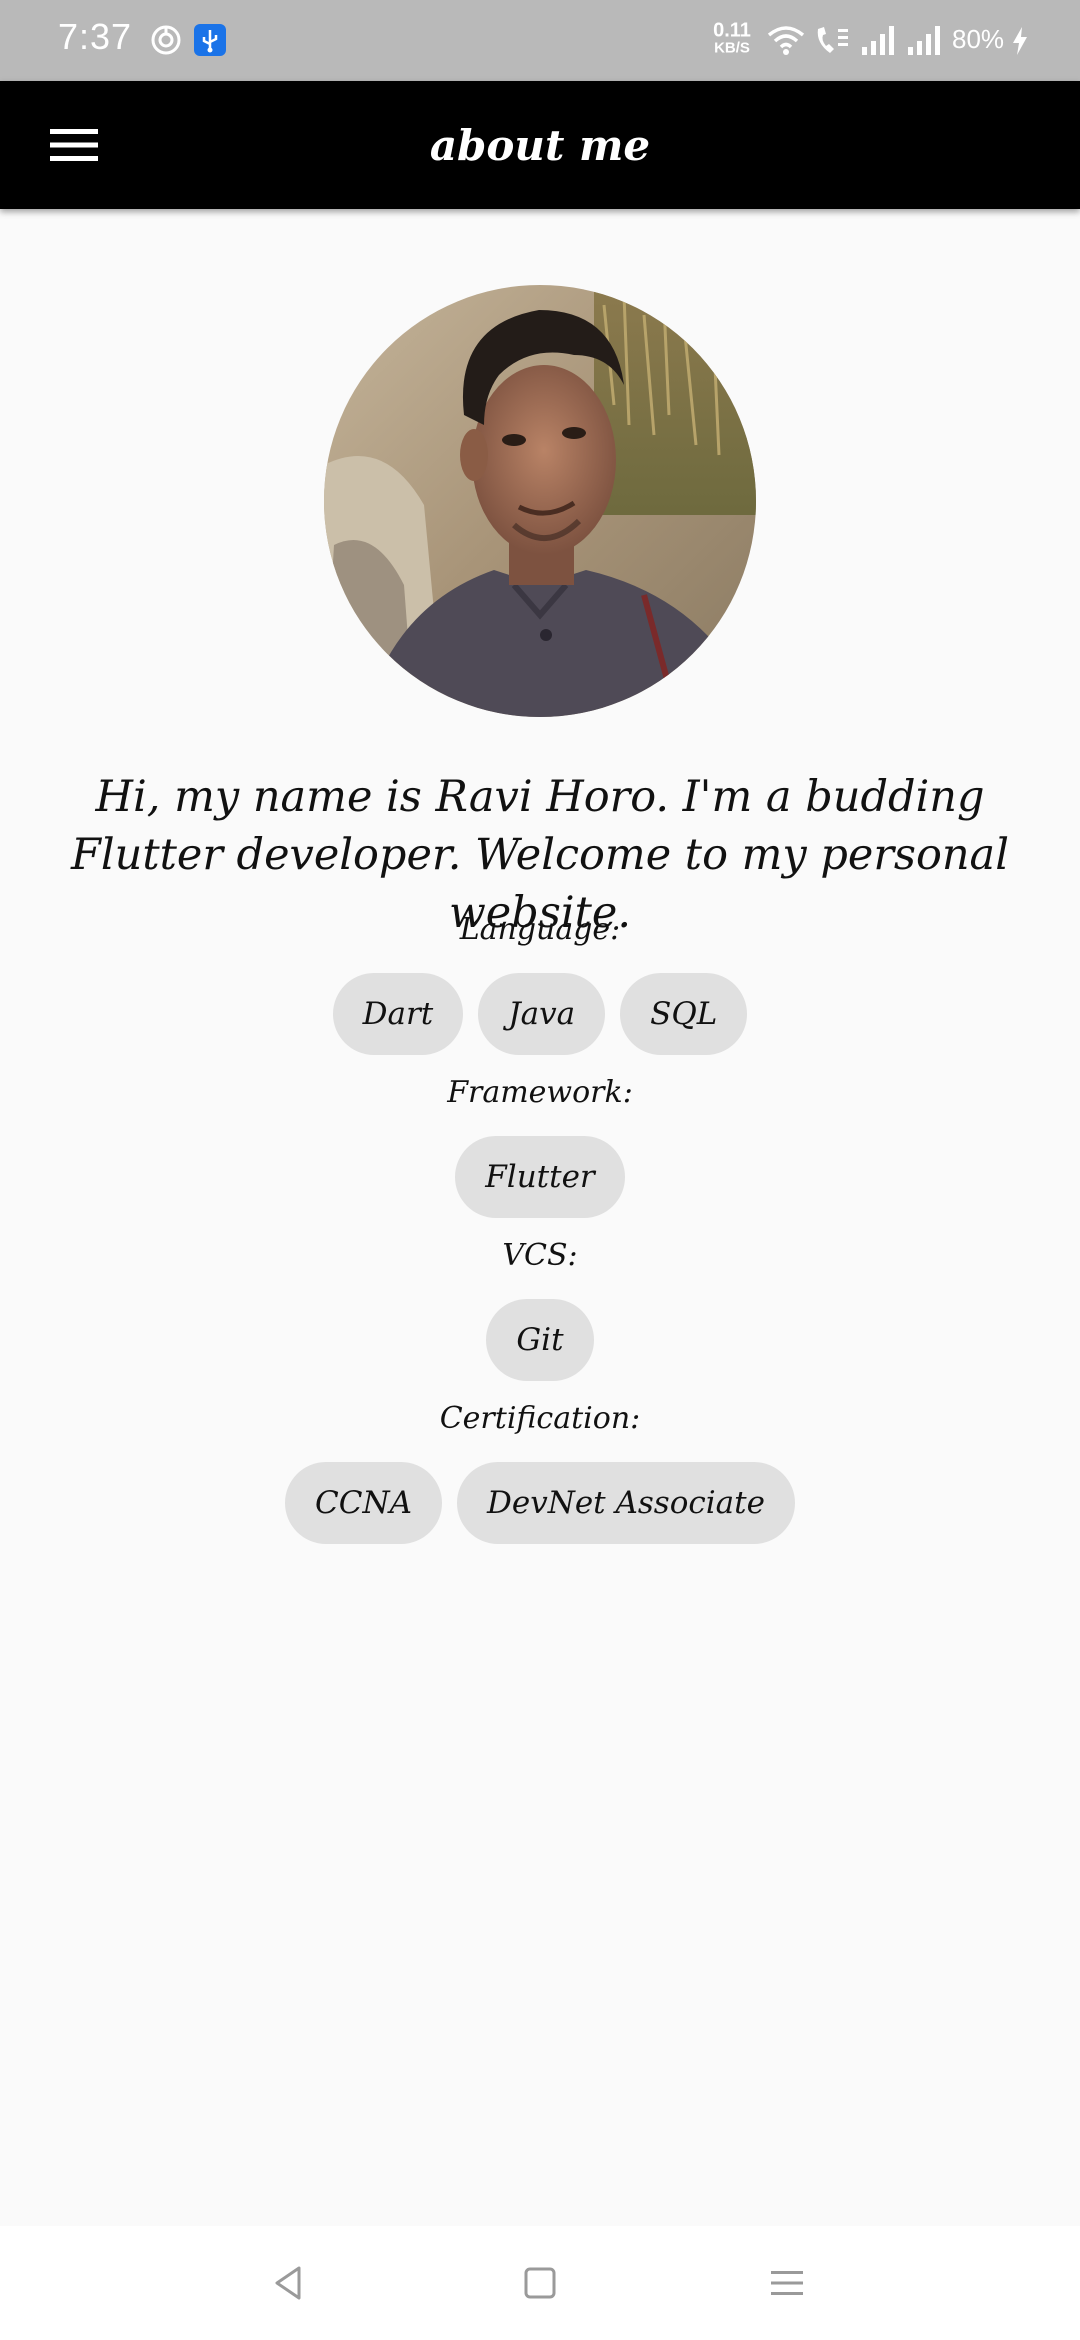 The width and height of the screenshot is (1080, 2340). What do you see at coordinates (1020, 41) in the screenshot?
I see `charging-bolt-icon` at bounding box center [1020, 41].